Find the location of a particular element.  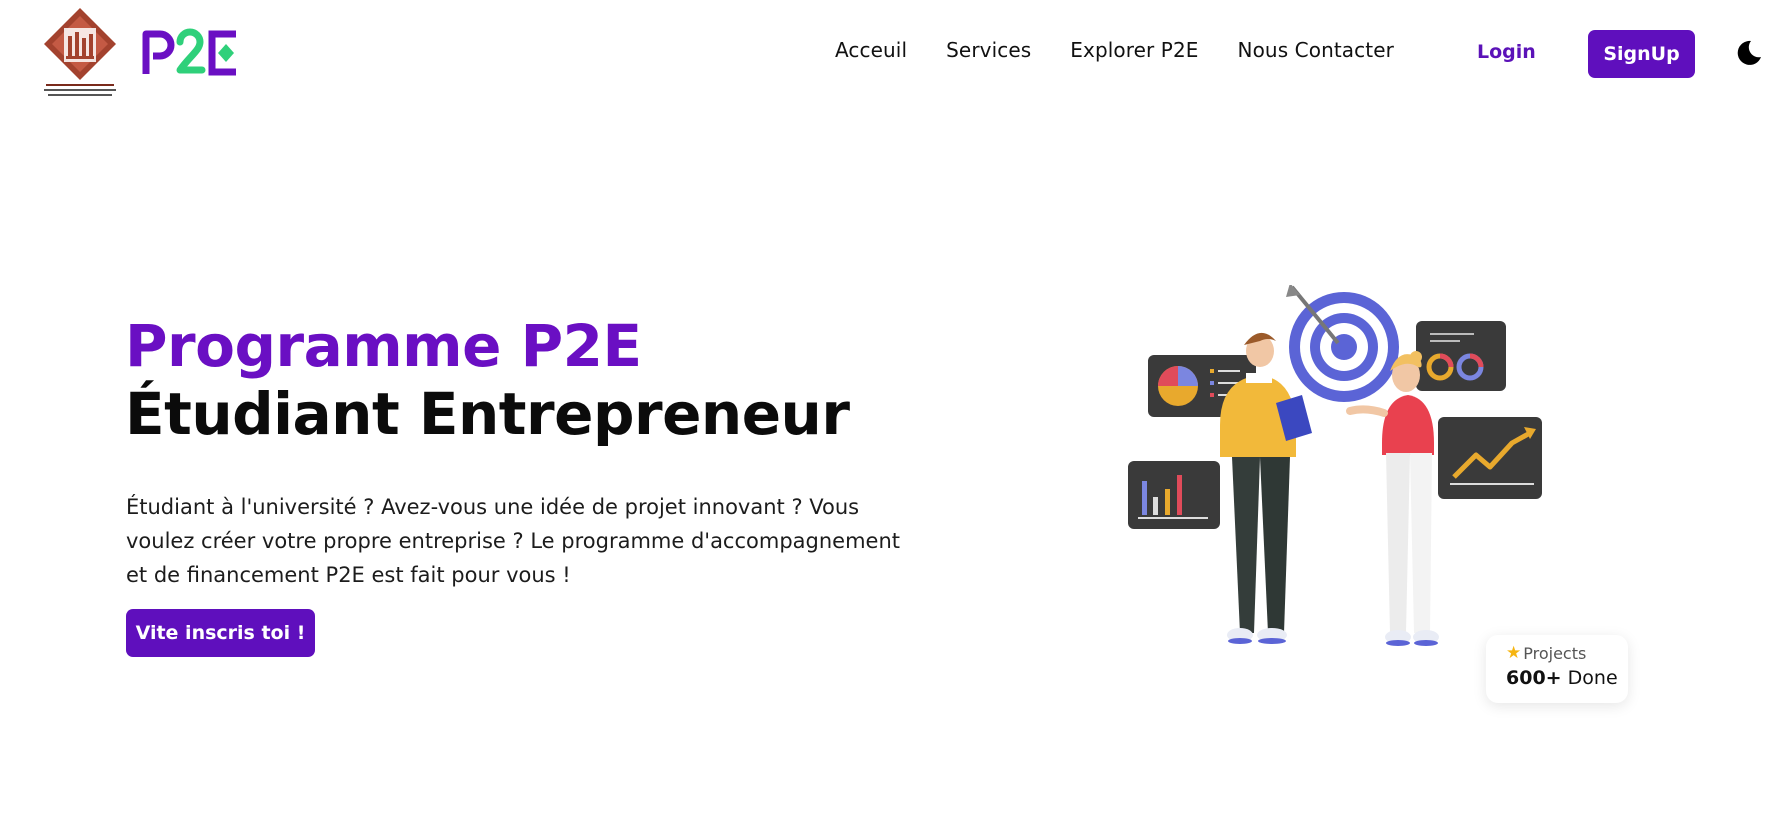

hero-title-line1: Programme P2E is located at coordinates (383, 346).